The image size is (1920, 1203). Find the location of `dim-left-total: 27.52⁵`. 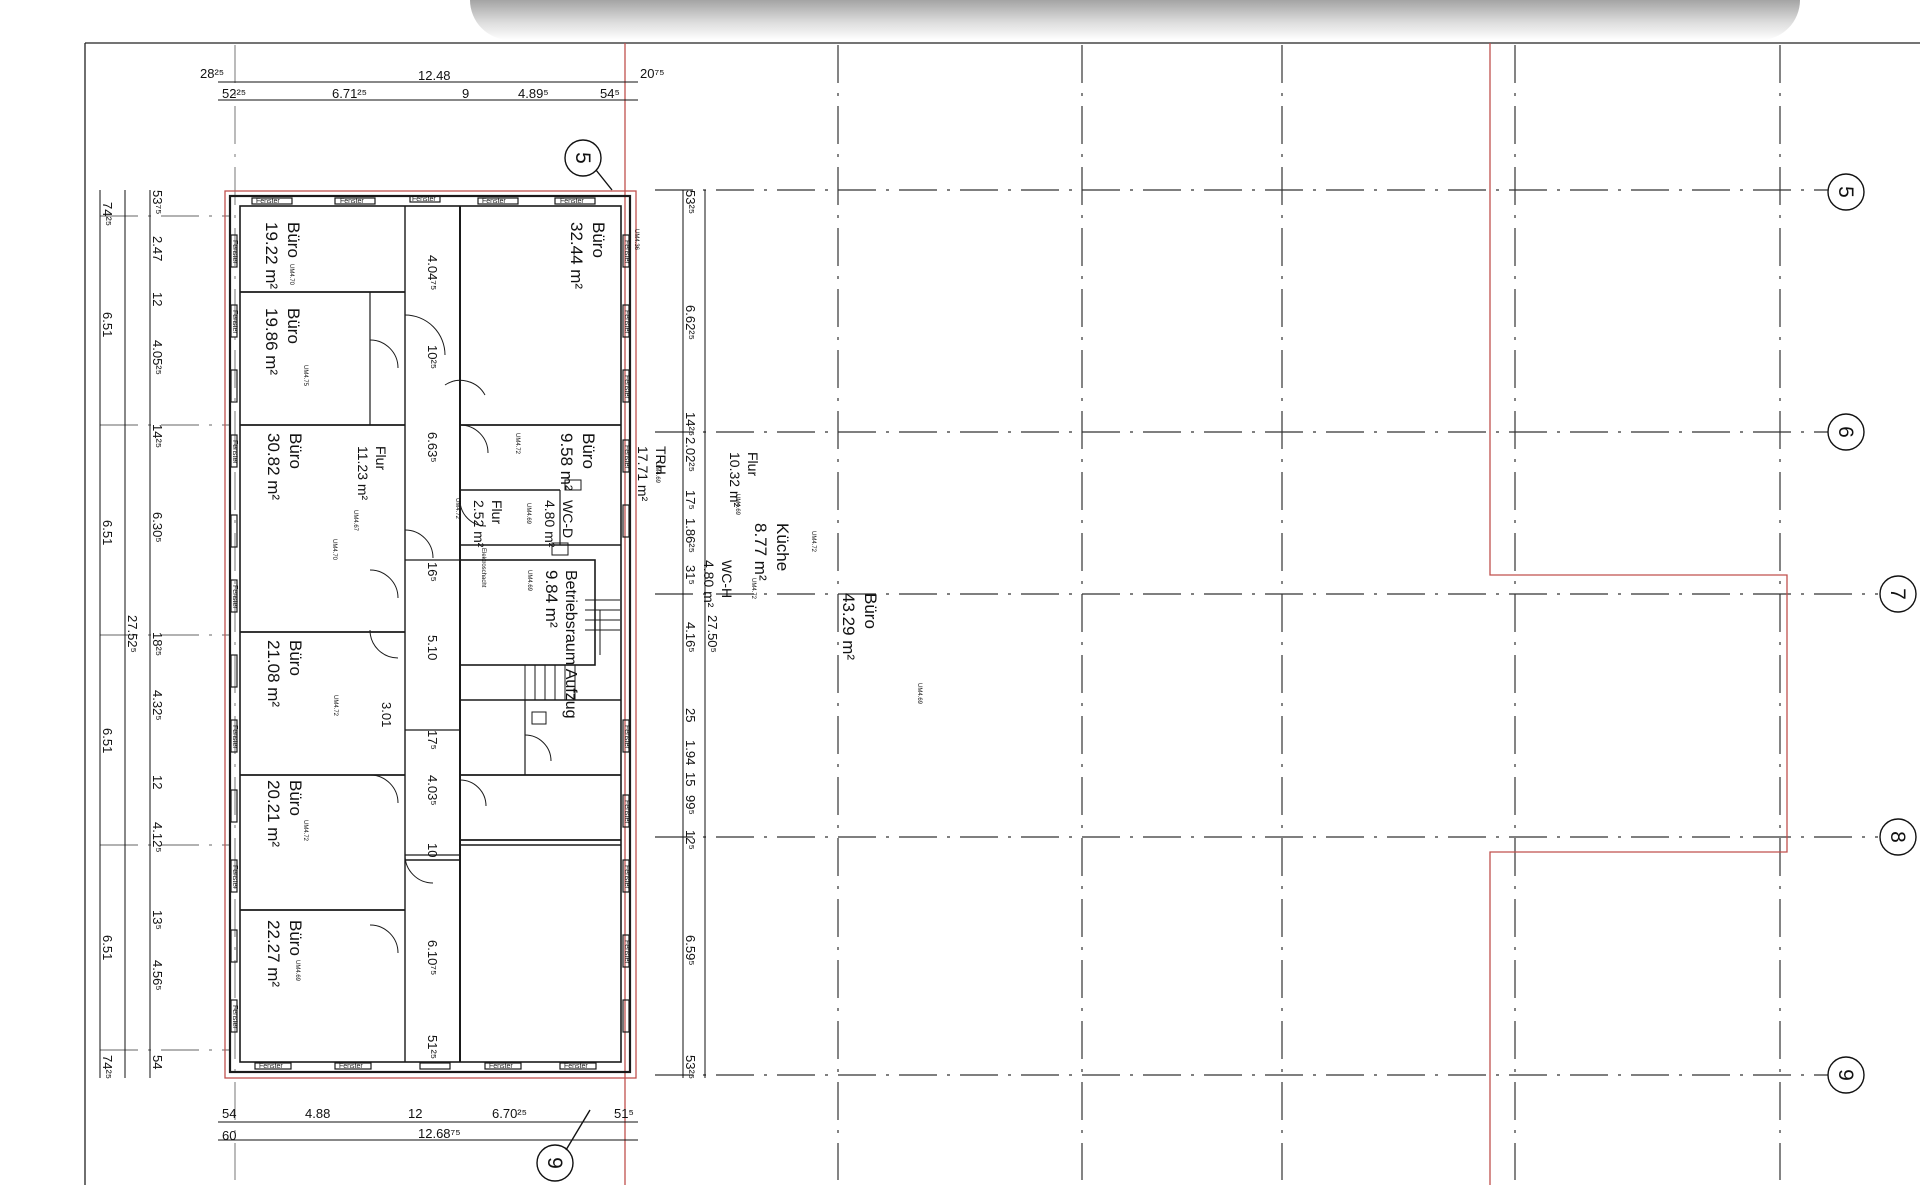

dim-left-total: 27.52⁵ is located at coordinates (132, 634).